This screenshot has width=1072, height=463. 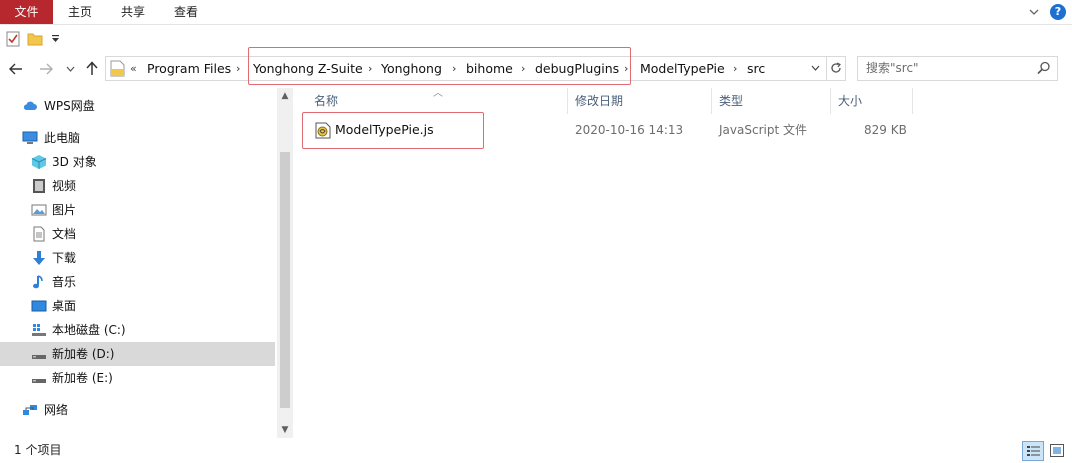 What do you see at coordinates (30, 137) in the screenshot?
I see `computer-icon` at bounding box center [30, 137].